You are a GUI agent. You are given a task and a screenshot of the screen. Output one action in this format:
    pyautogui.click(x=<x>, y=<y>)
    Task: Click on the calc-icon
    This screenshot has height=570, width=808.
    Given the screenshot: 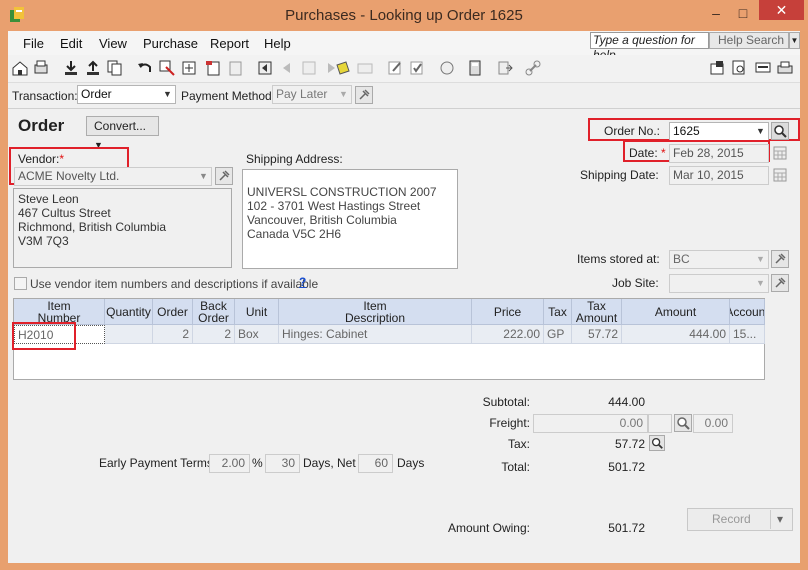 What is the action you would take?
    pyautogui.click(x=189, y=68)
    